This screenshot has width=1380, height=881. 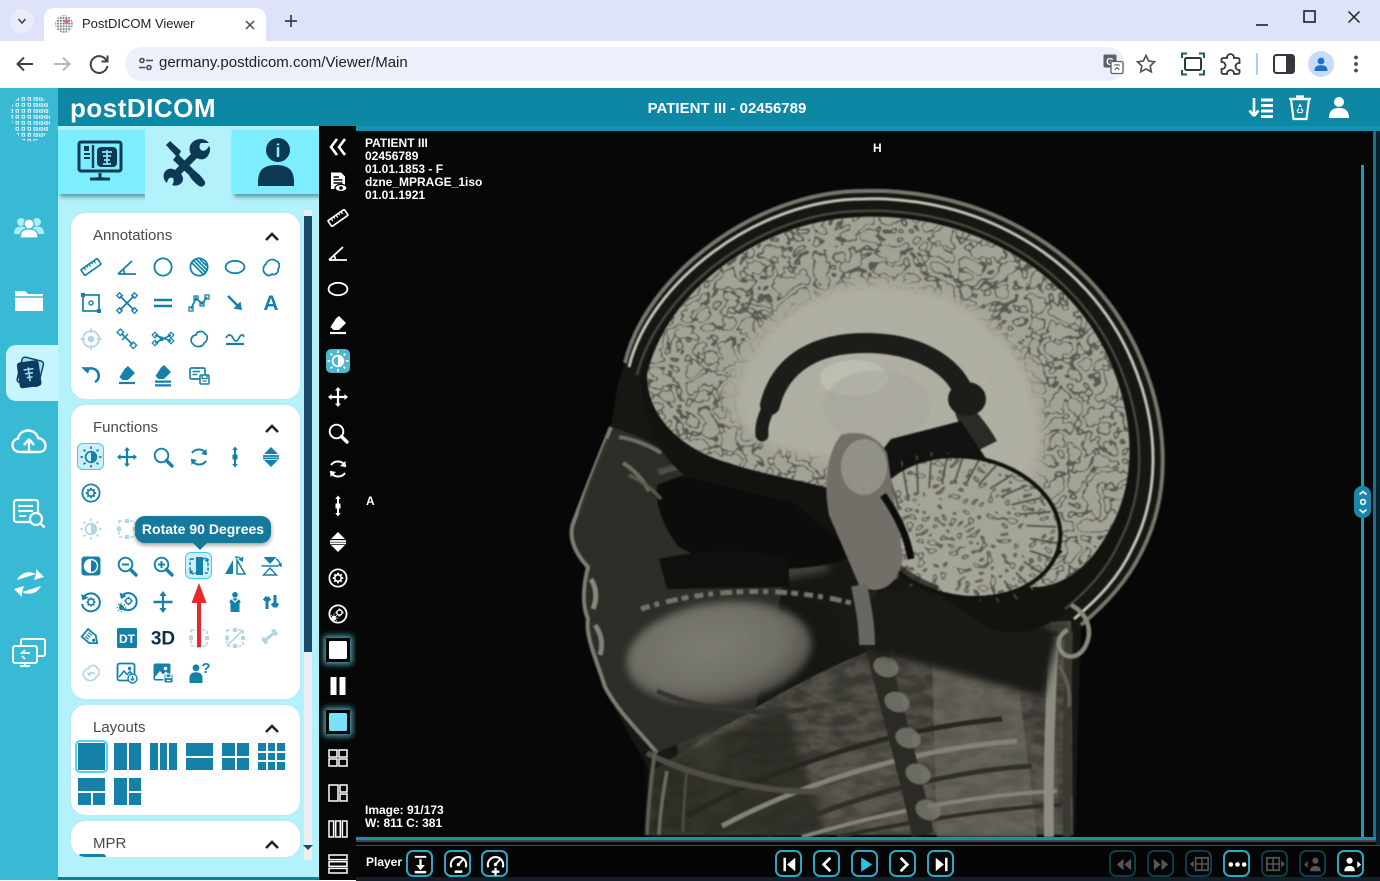 I want to click on svg-text: i, so click(x=277, y=151).